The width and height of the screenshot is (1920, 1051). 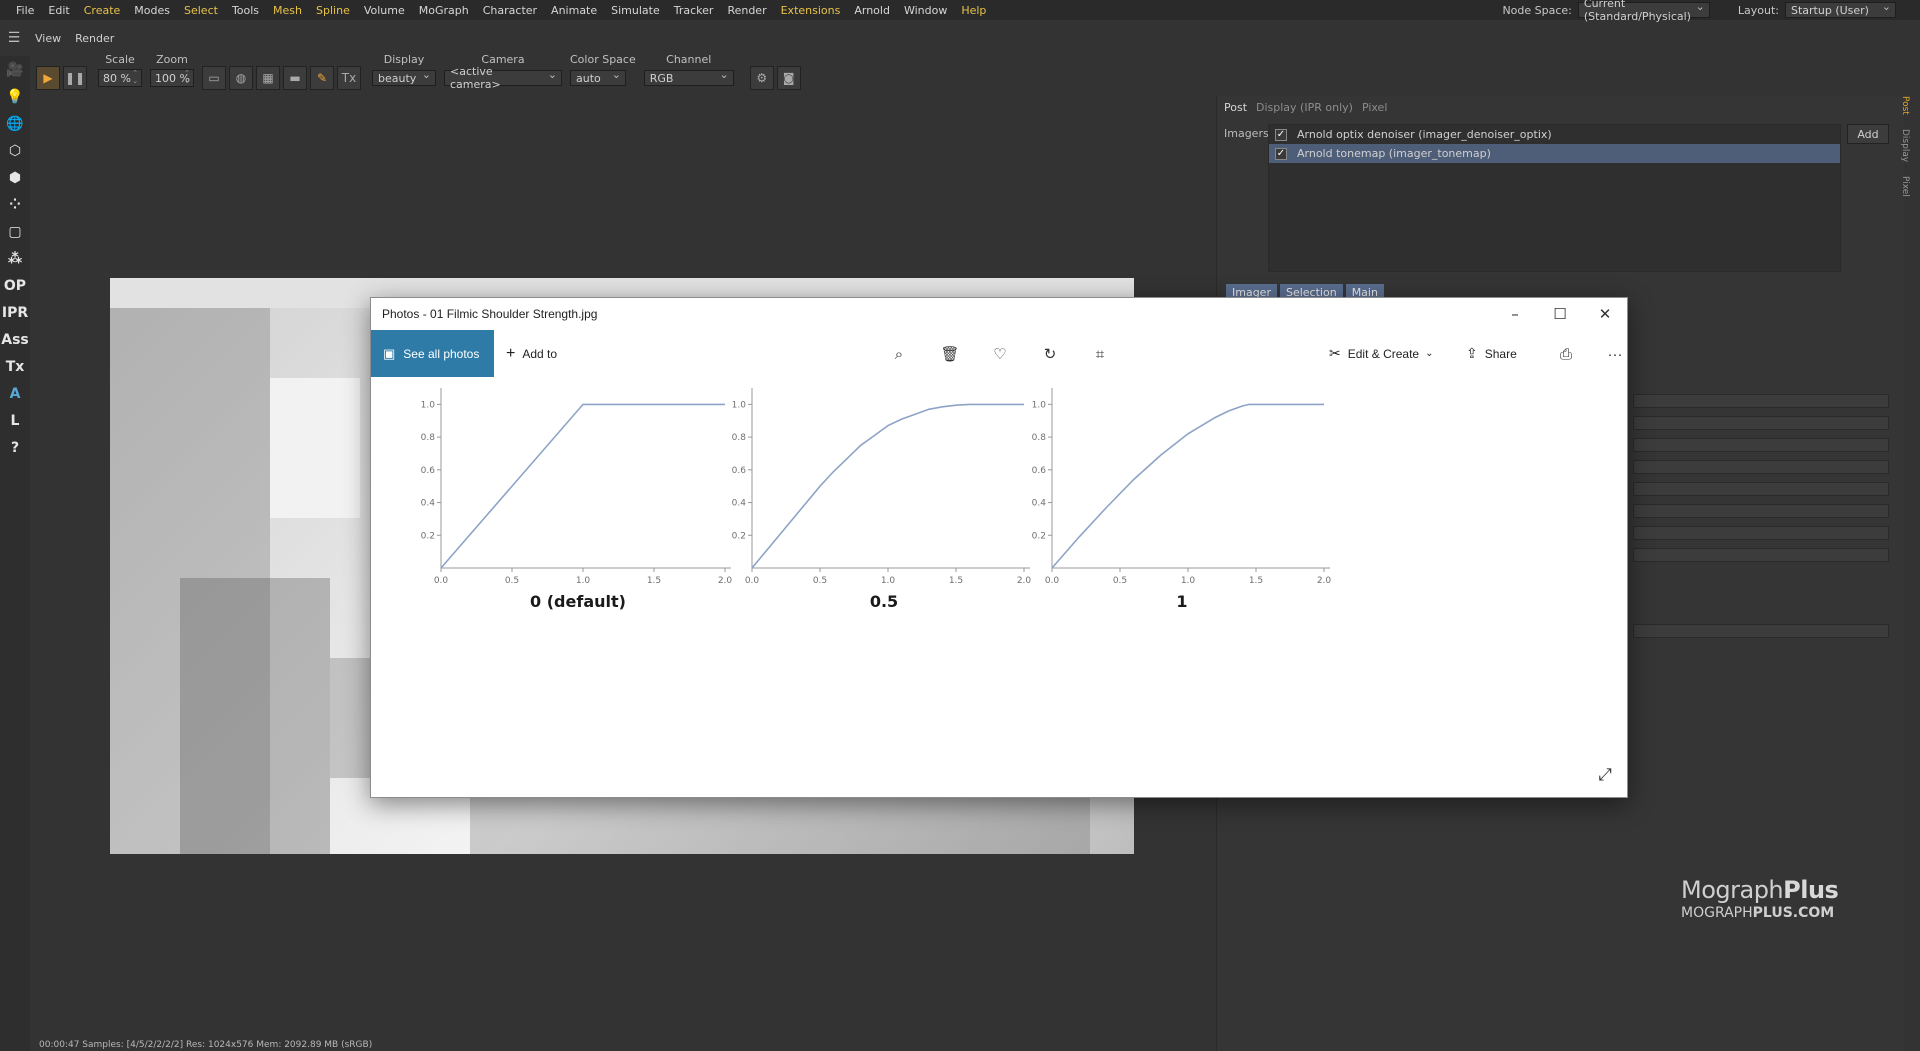 What do you see at coordinates (25, 10) in the screenshot?
I see `menu-file: File` at bounding box center [25, 10].